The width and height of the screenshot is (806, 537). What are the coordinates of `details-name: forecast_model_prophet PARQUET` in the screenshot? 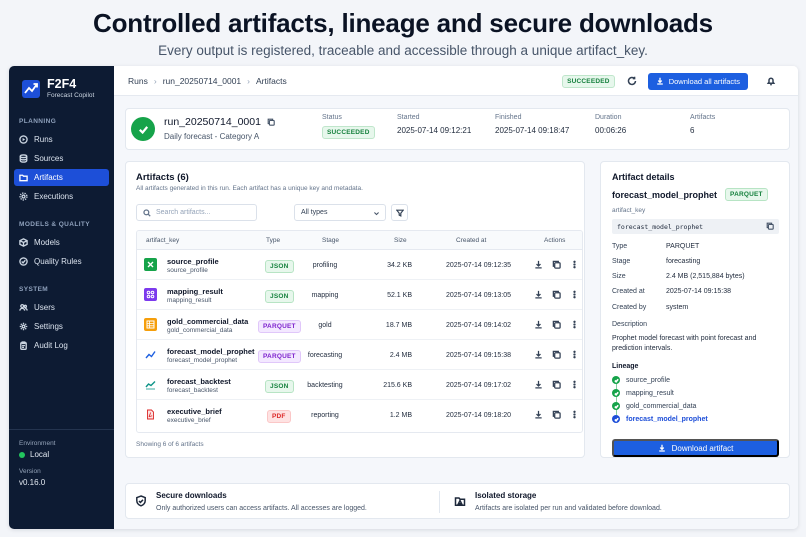 It's located at (690, 194).